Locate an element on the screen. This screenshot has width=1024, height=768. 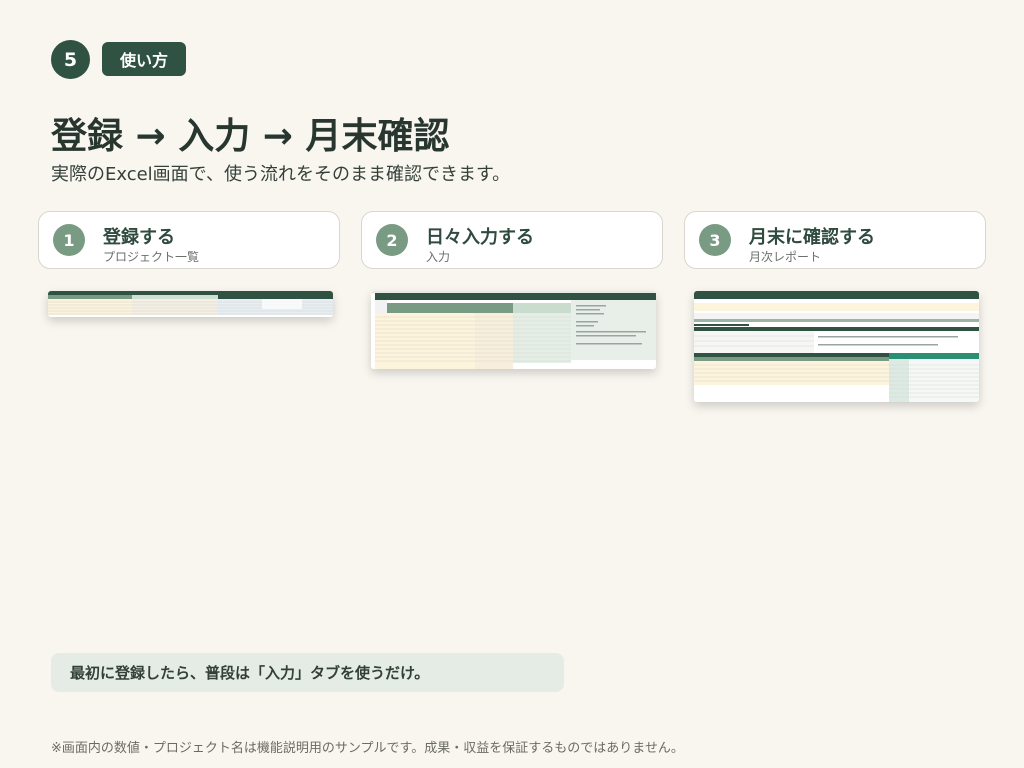
monthly-report-screenshot is located at coordinates (836, 346).